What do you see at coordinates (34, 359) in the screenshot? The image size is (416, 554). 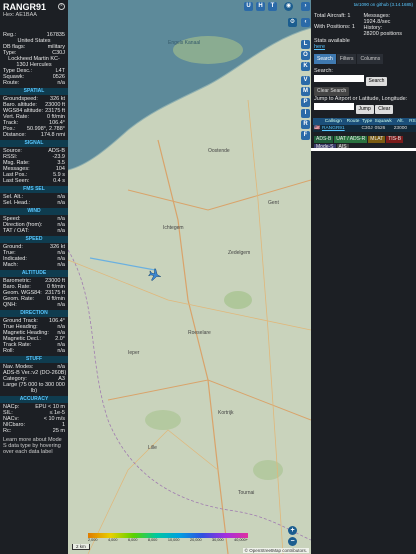 I see `section-header-stuff: STUFF` at bounding box center [34, 359].